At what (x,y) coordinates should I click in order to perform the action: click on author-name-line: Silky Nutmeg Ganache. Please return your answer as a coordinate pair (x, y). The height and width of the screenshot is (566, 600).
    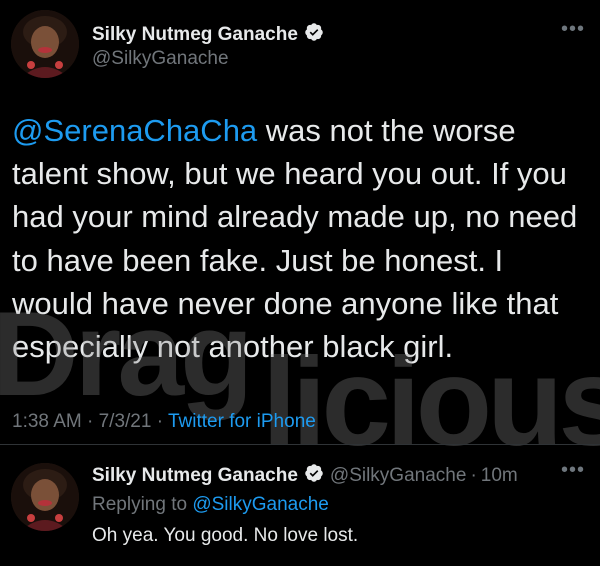
    Looking at the image, I should click on (208, 35).